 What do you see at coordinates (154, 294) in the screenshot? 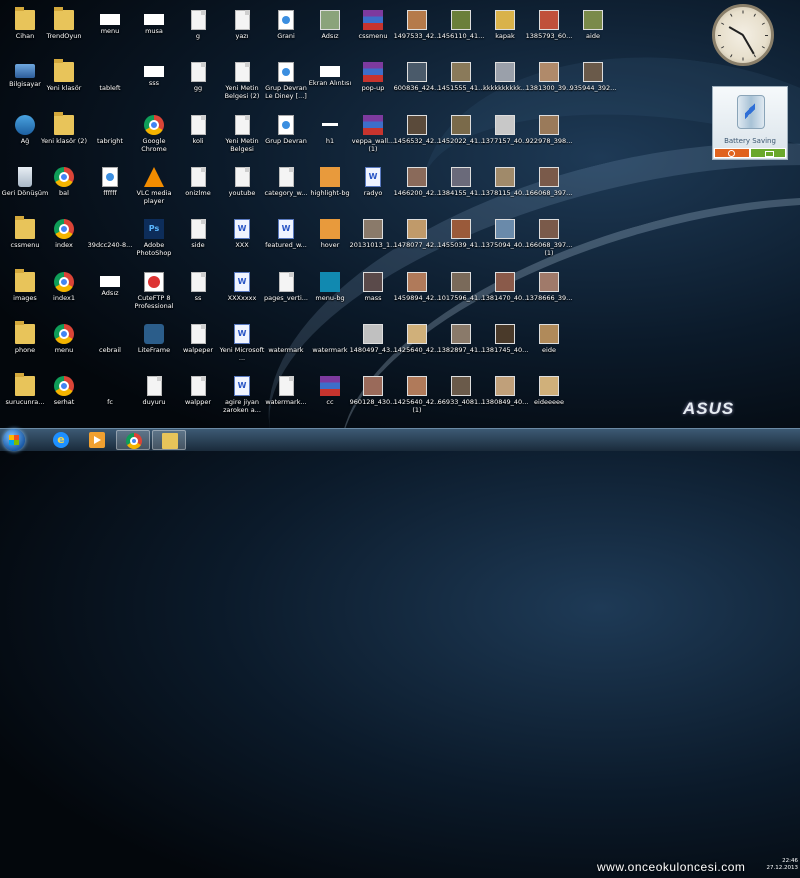
I see `desktop-icon: CuteFTP 8 Professional` at bounding box center [154, 294].